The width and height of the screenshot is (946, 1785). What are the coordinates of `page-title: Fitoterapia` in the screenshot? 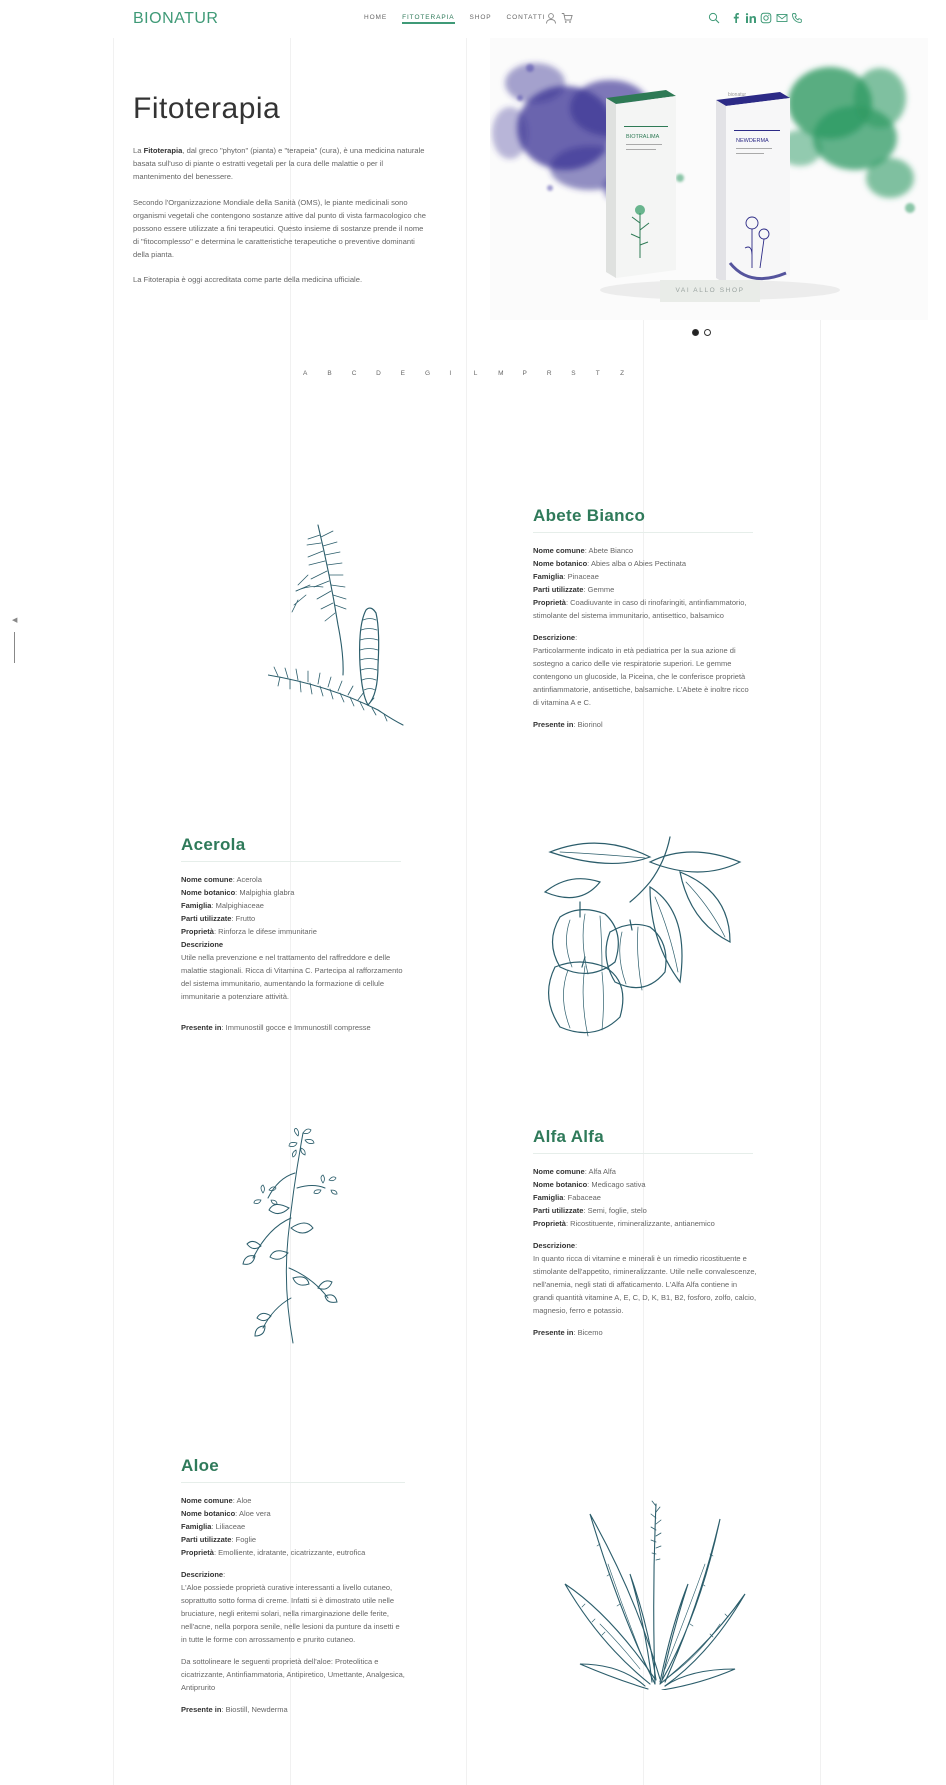 It's located at (207, 108).